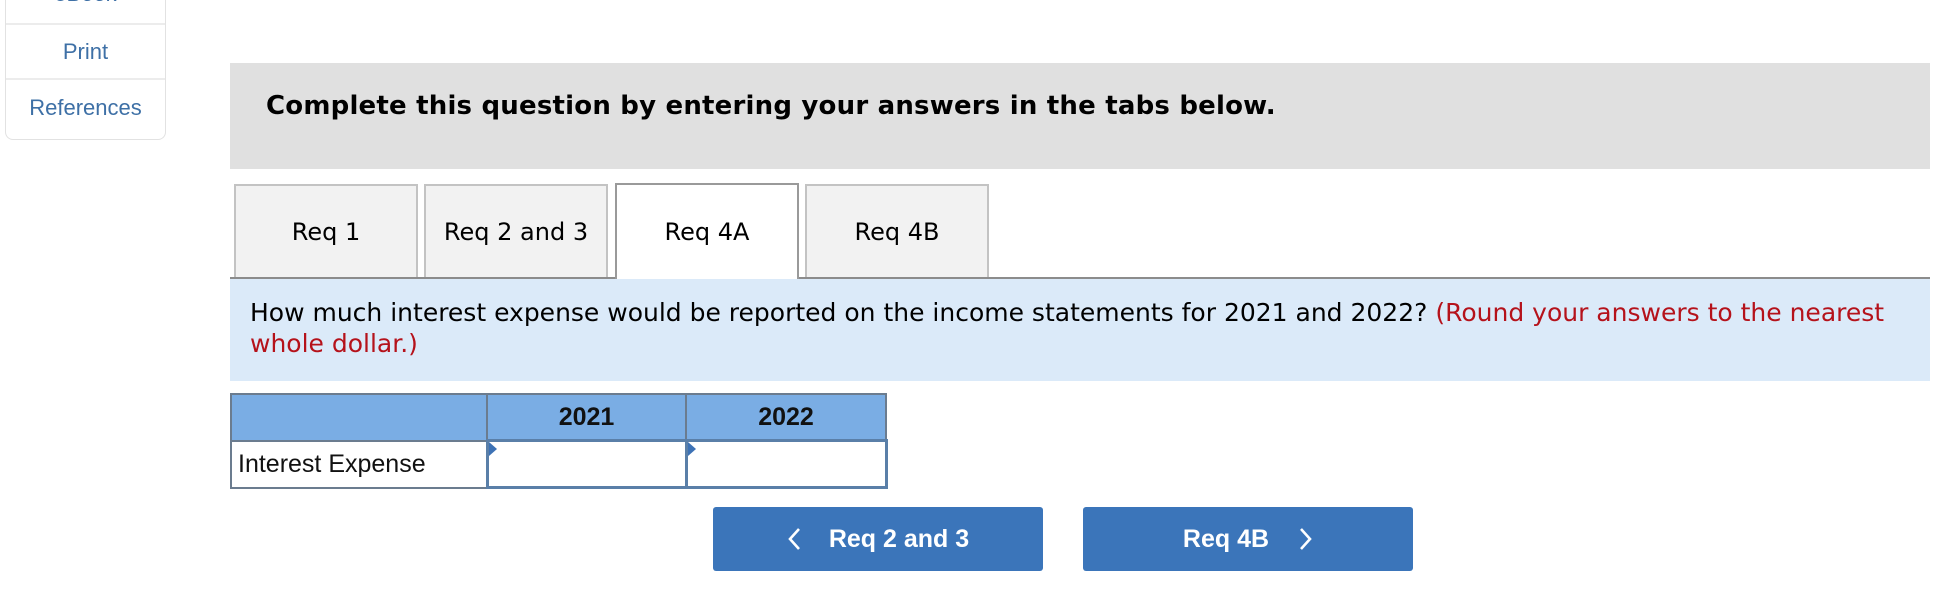 The width and height of the screenshot is (1954, 606). I want to click on input-cell-2021, so click(586, 464).